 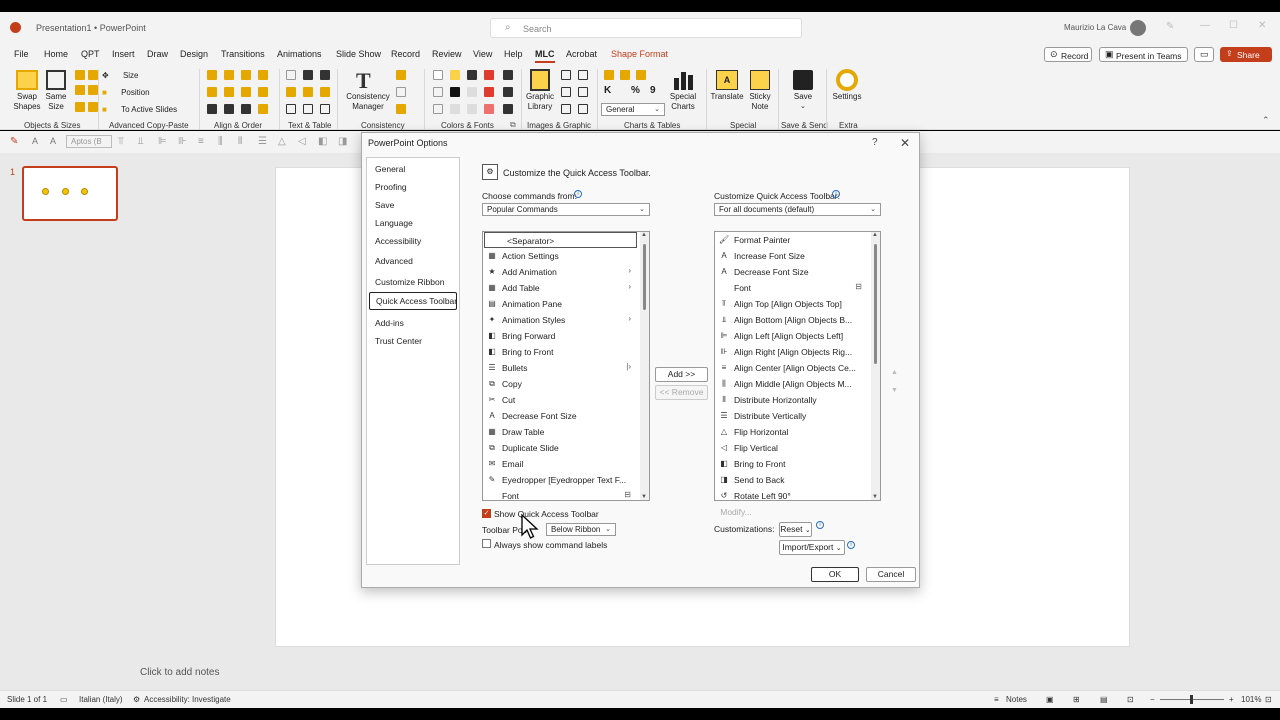 What do you see at coordinates (1143, 54) in the screenshot?
I see `present-teams-button: ▣ Present in Teams` at bounding box center [1143, 54].